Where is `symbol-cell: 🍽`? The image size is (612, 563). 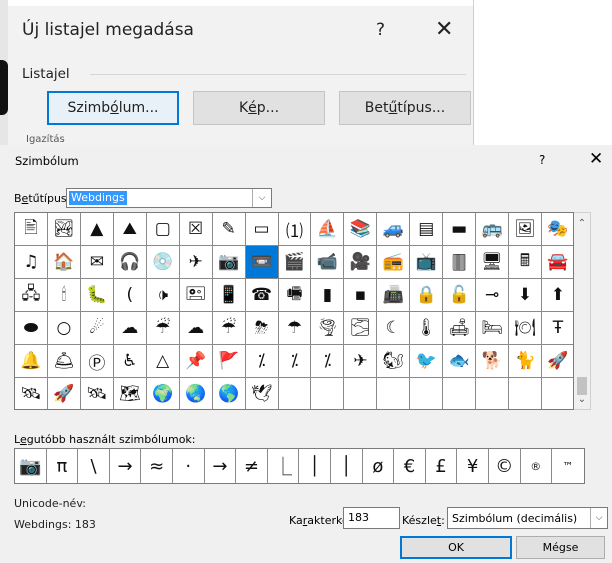 symbol-cell: 🍽 is located at coordinates (525, 328).